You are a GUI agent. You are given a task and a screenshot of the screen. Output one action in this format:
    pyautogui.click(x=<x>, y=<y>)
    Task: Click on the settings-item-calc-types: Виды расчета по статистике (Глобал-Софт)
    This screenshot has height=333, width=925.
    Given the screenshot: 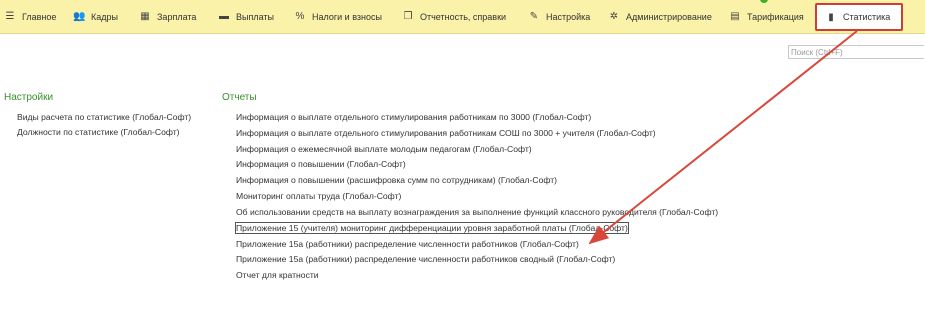 What is the action you would take?
    pyautogui.click(x=104, y=117)
    